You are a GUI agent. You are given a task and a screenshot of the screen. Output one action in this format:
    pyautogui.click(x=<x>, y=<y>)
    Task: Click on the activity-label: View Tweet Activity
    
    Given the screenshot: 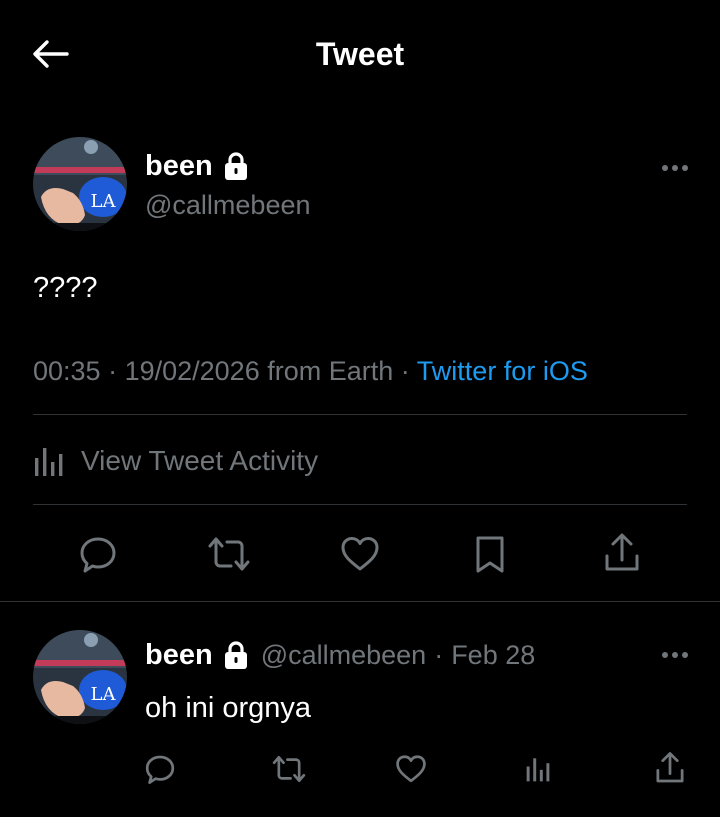 What is the action you would take?
    pyautogui.click(x=200, y=460)
    